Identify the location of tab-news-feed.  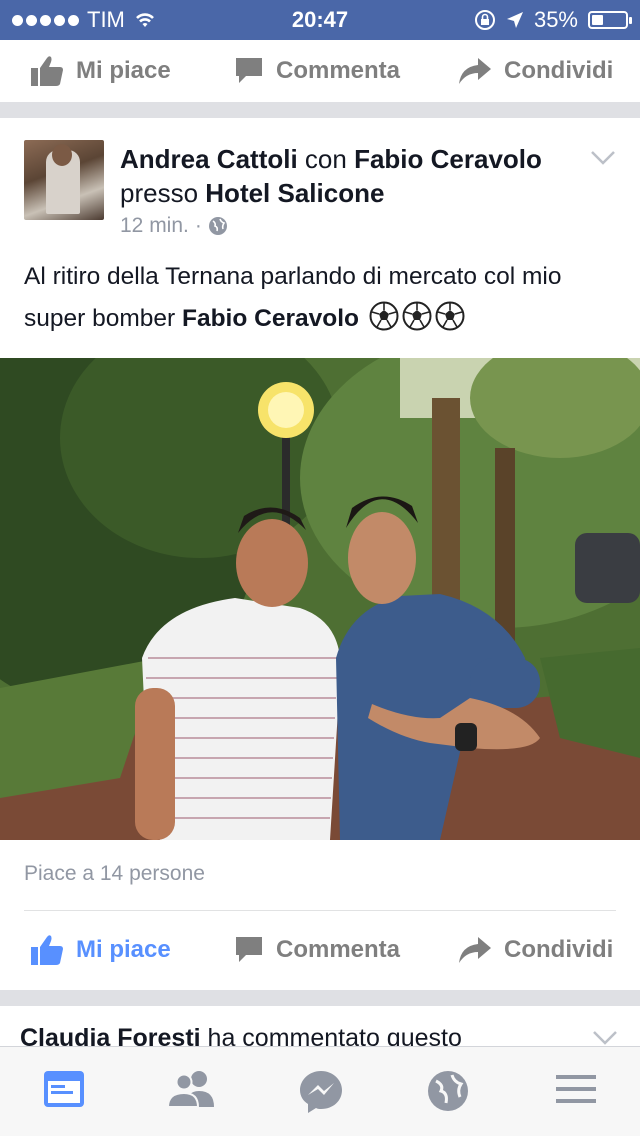
(64, 1091).